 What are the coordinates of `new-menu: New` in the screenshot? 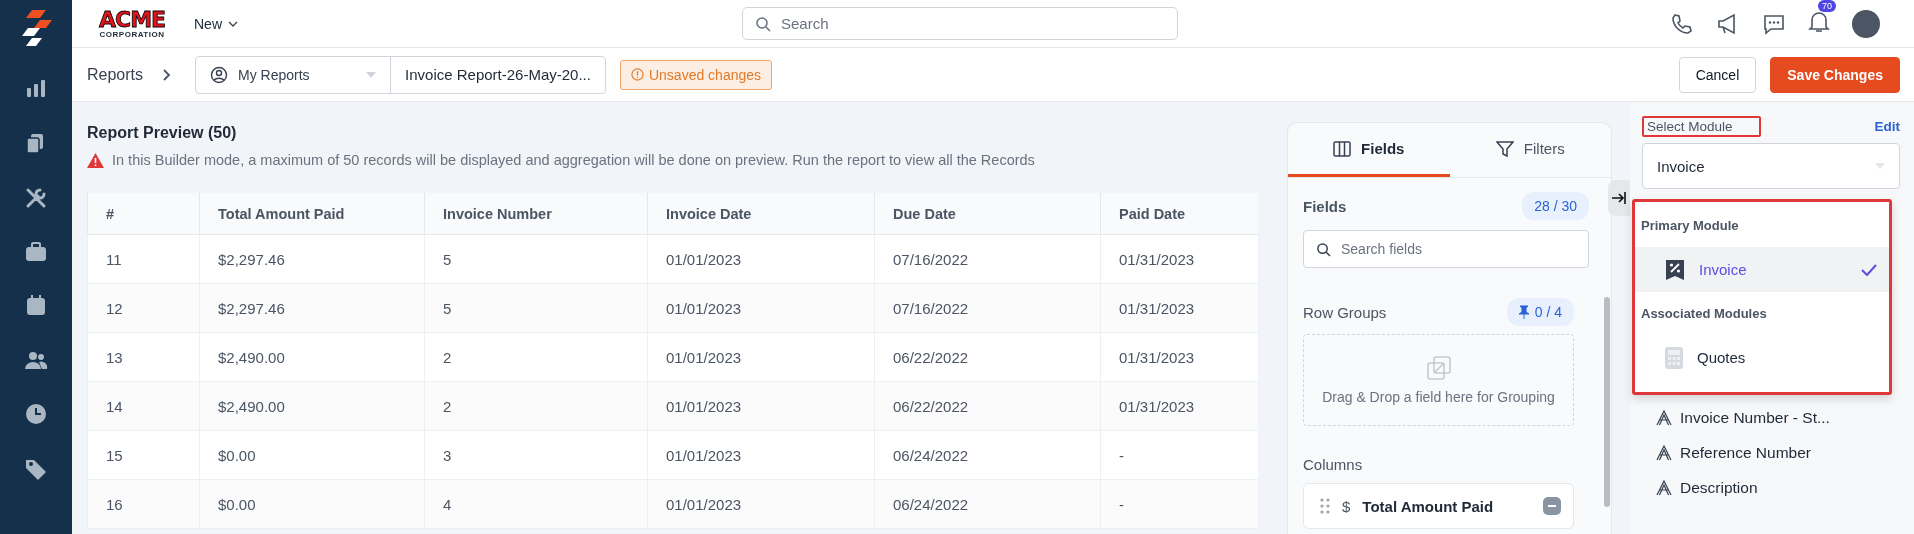 It's located at (216, 23).